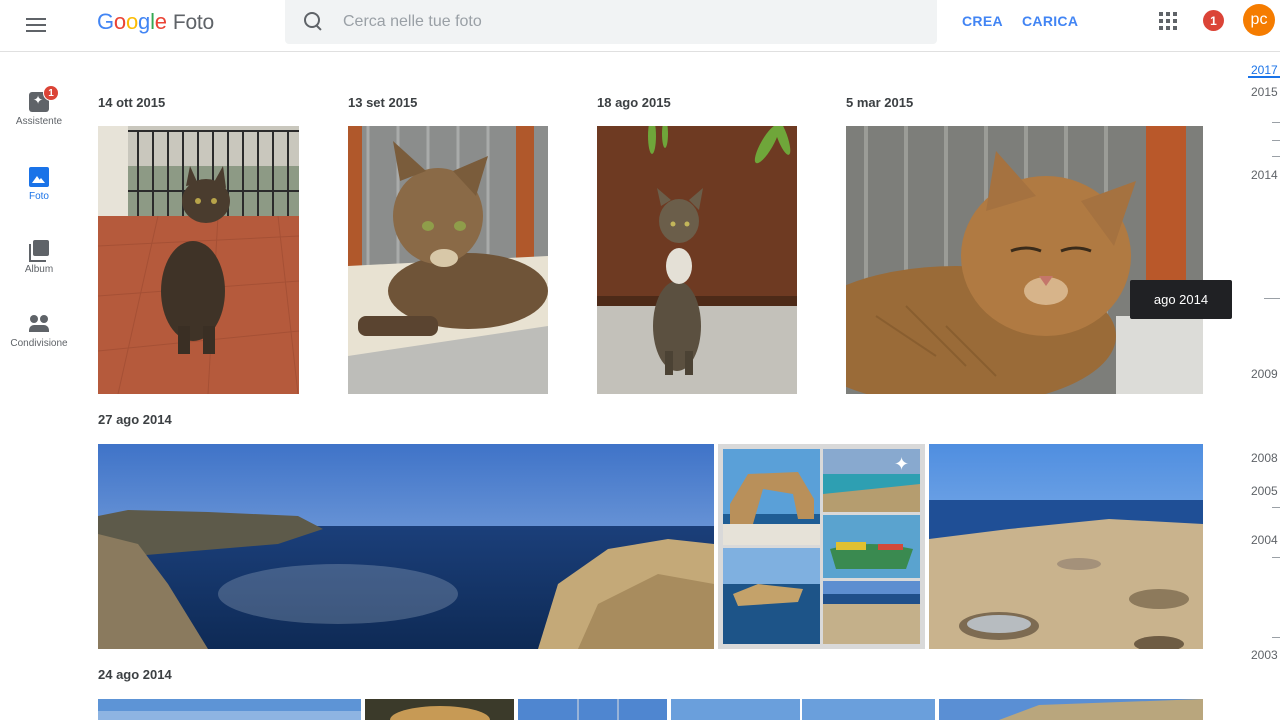 This screenshot has height=720, width=1280. I want to click on date-header: 27 ago 2014, so click(135, 419).